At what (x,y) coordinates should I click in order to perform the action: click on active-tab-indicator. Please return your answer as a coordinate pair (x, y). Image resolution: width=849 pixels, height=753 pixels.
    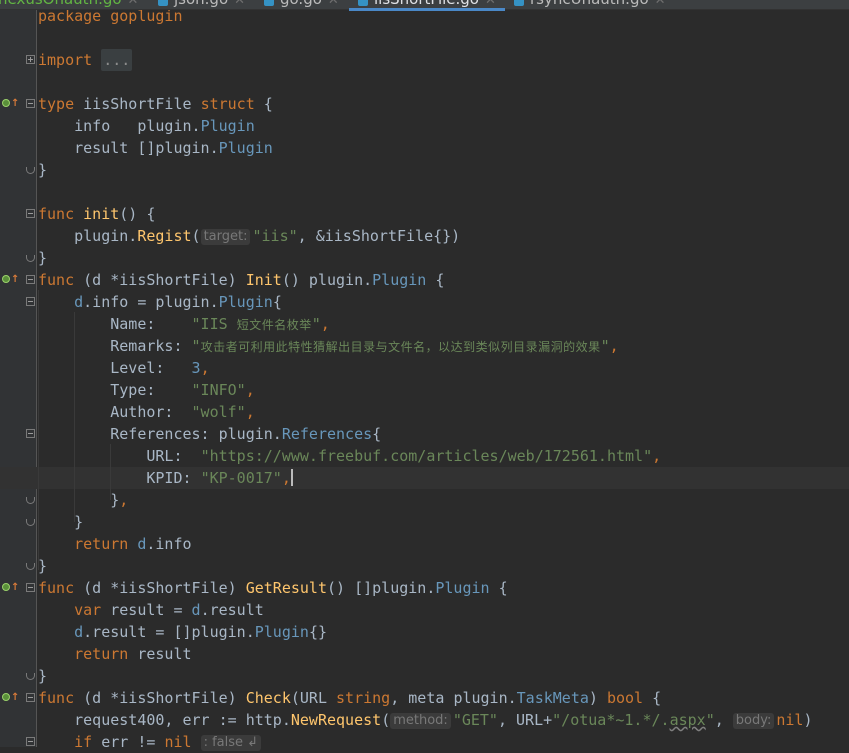
    Looking at the image, I should click on (427, 9).